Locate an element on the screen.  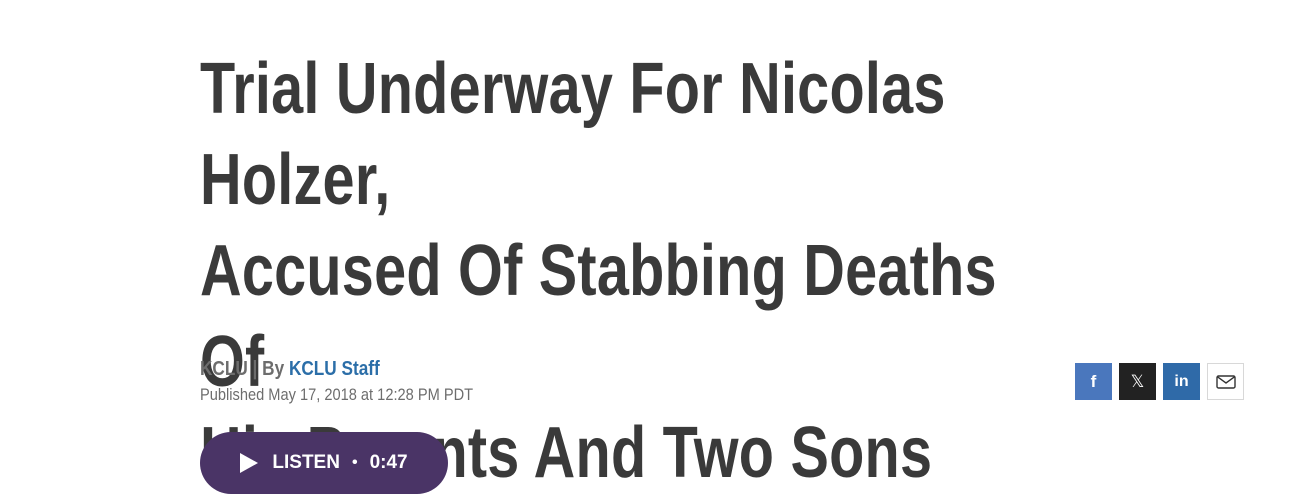
byline: KCLU | By KCLU Staff is located at coordinates (290, 369).